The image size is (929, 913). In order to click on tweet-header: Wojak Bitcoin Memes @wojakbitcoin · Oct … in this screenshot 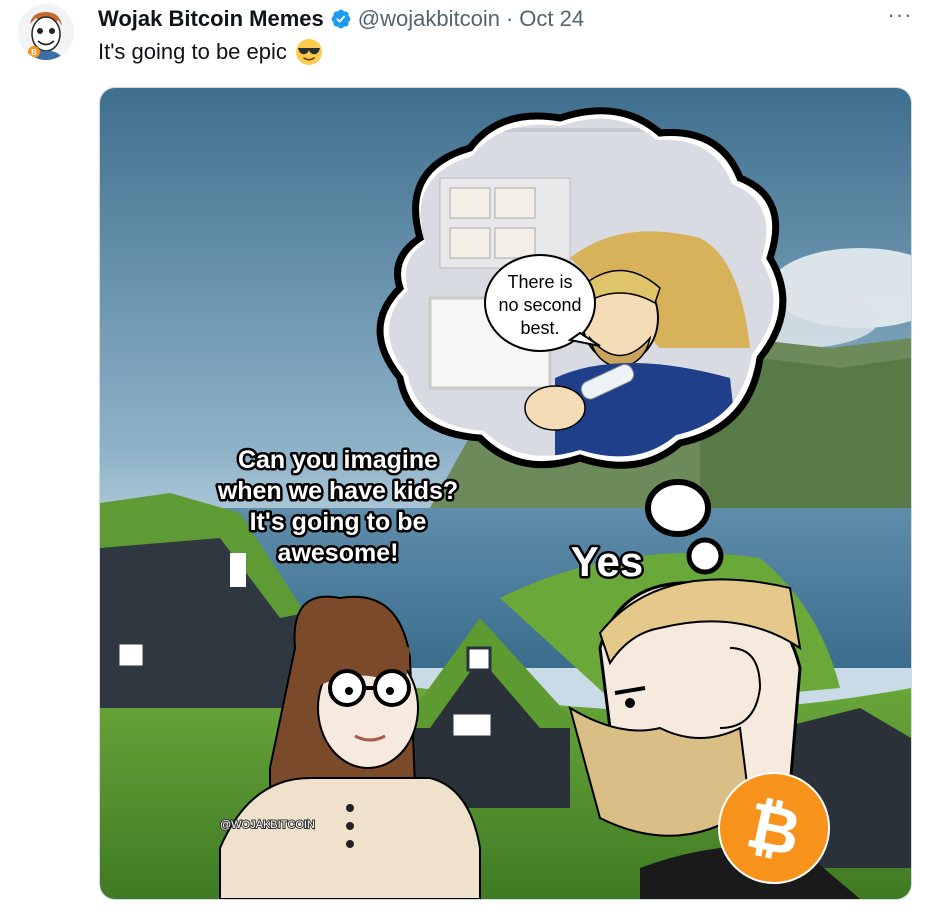, I will do `click(507, 19)`.